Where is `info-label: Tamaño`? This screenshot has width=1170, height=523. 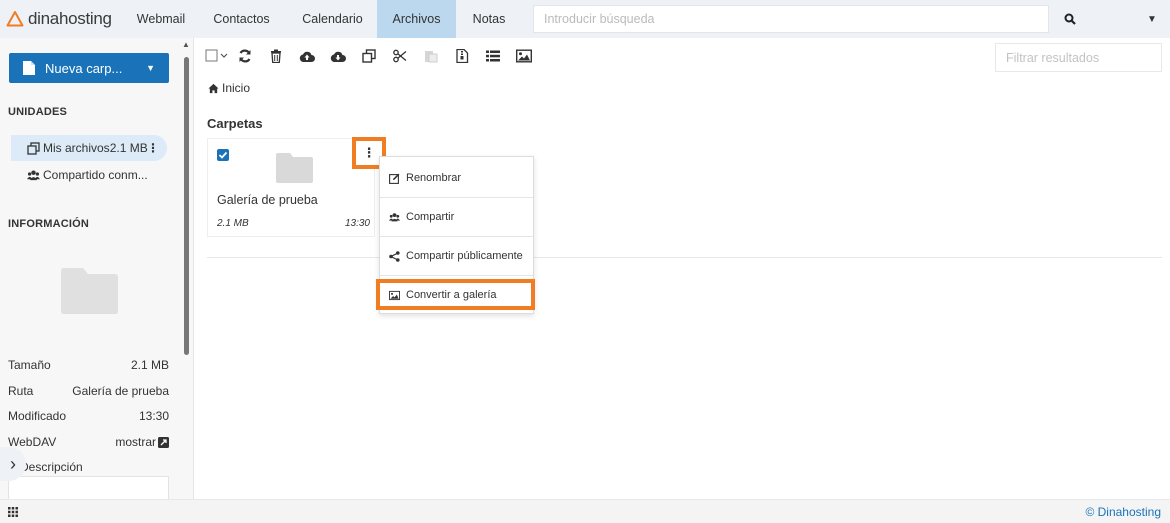 info-label: Tamaño is located at coordinates (29, 365).